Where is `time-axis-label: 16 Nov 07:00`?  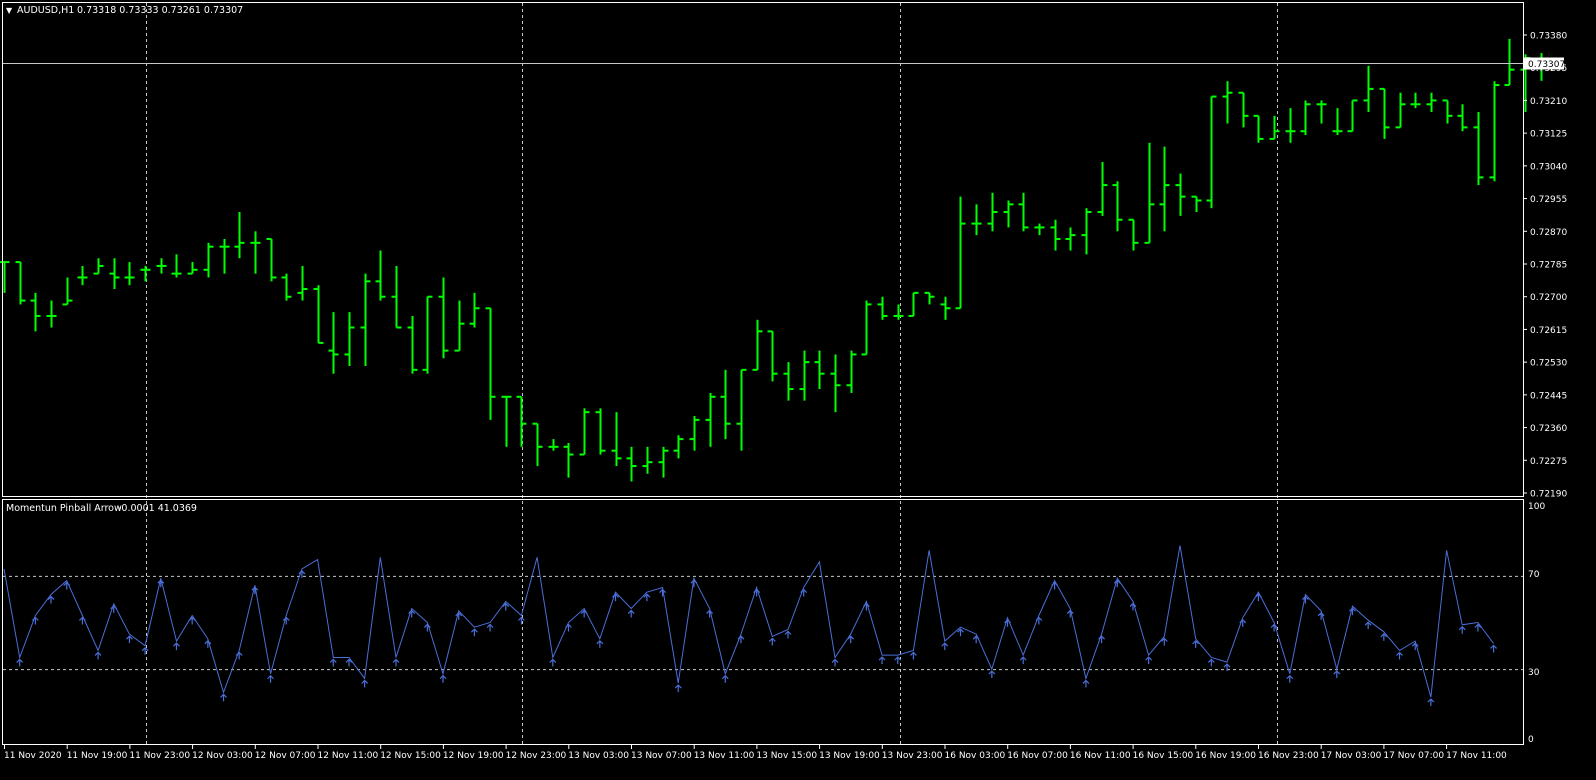 time-axis-label: 16 Nov 07:00 is located at coordinates (1037, 756).